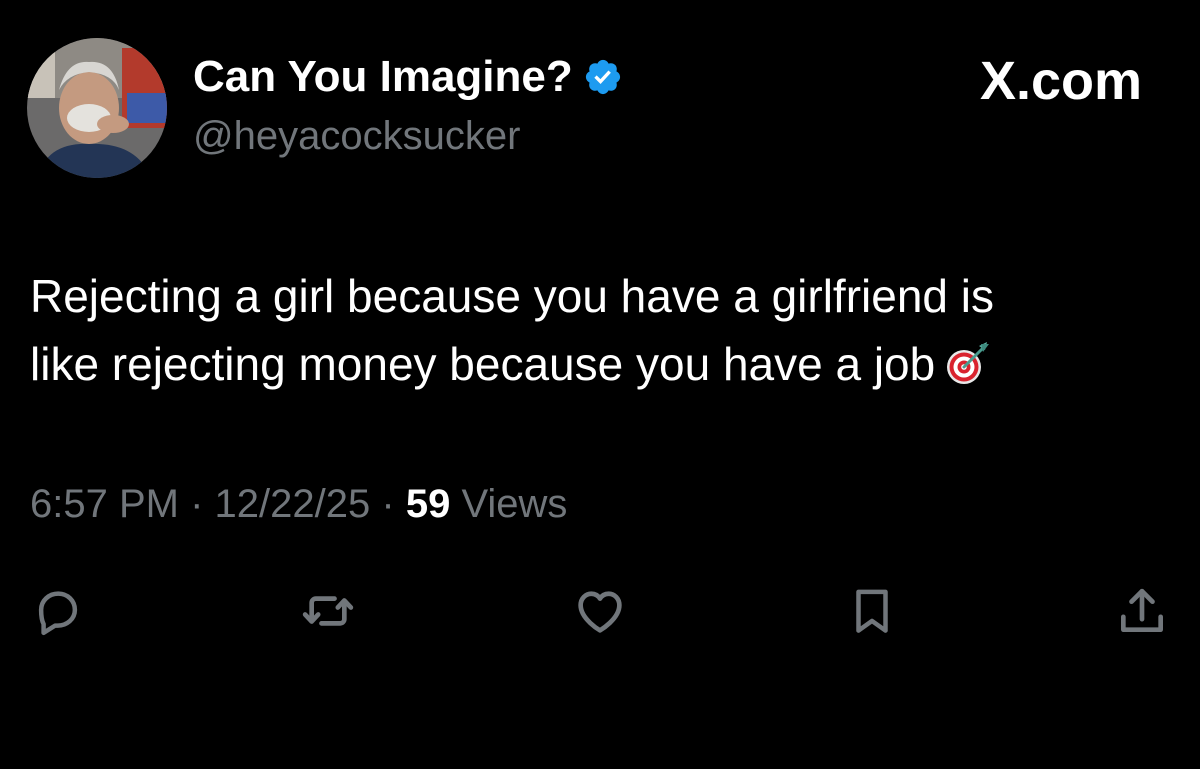 The image size is (1200, 769). I want to click on verified-badge-icon, so click(603, 77).